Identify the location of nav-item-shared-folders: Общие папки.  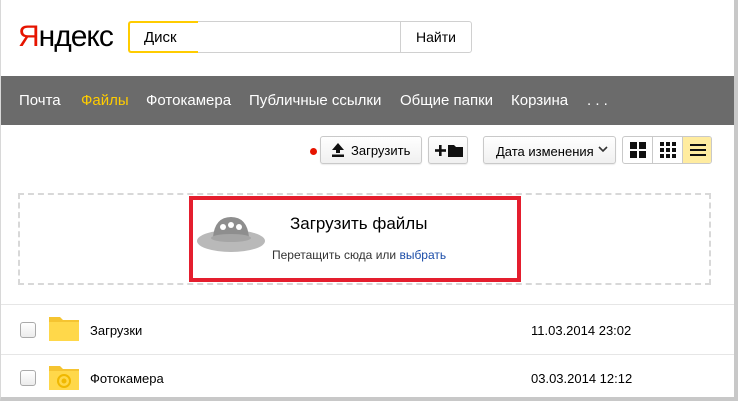
(446, 100).